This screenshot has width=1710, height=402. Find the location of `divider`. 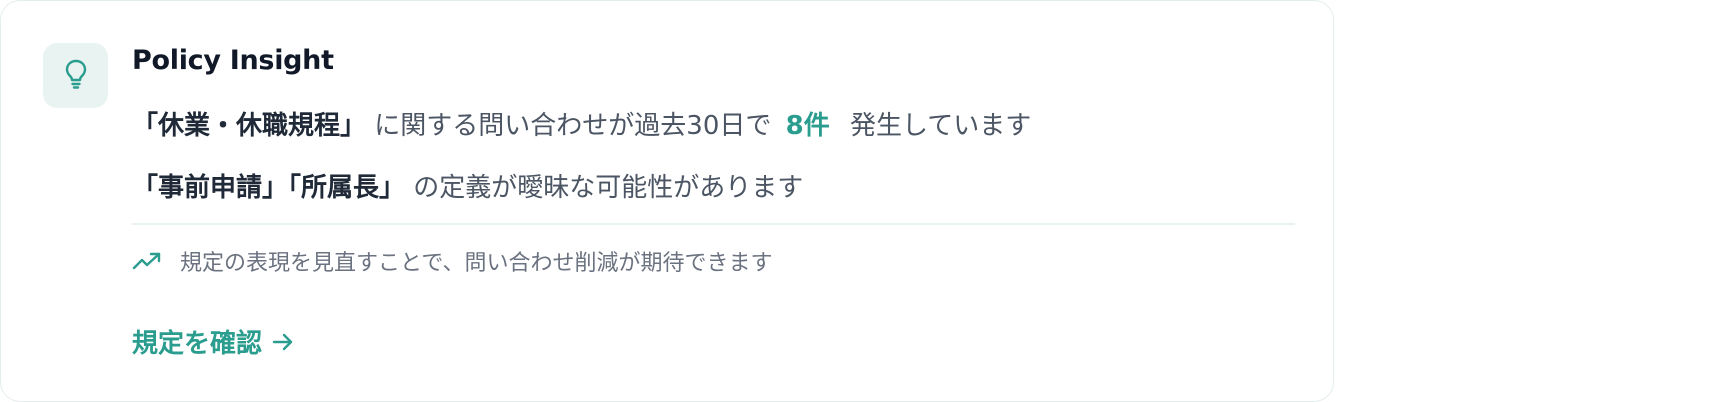

divider is located at coordinates (713, 224).